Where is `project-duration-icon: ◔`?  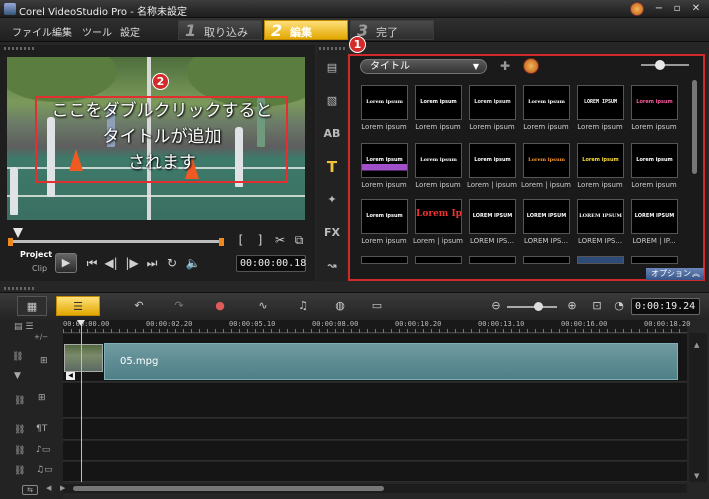
project-duration-icon: ◔ is located at coordinates (619, 306).